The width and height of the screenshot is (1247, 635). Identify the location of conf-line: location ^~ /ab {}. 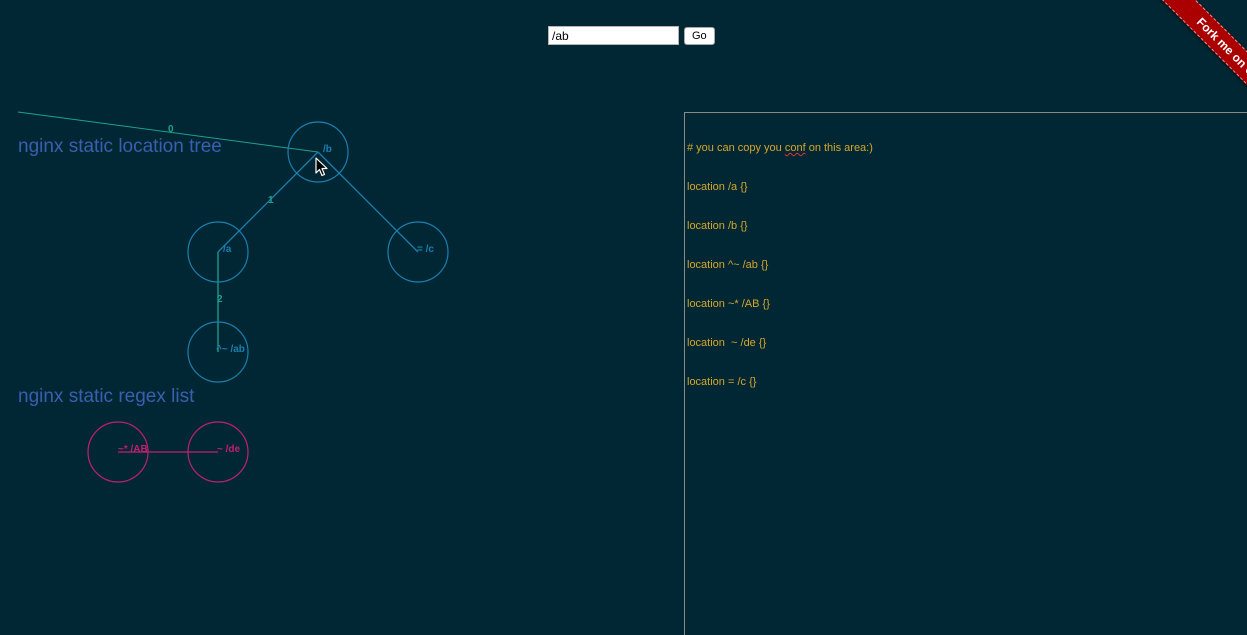
(728, 265).